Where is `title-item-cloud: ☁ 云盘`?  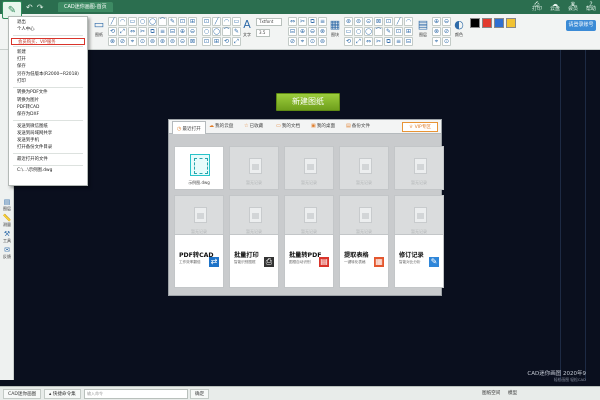
title-item-cloud: ☁ 云盘 is located at coordinates (555, 7).